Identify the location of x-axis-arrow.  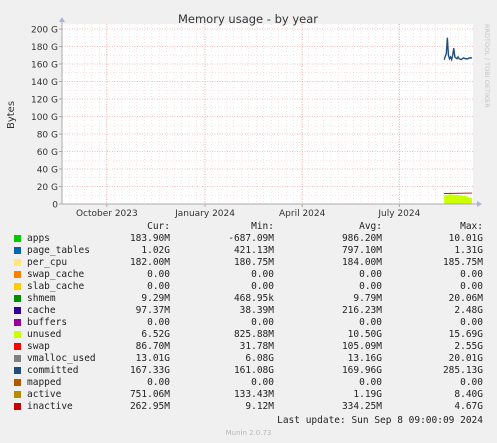
(479, 204).